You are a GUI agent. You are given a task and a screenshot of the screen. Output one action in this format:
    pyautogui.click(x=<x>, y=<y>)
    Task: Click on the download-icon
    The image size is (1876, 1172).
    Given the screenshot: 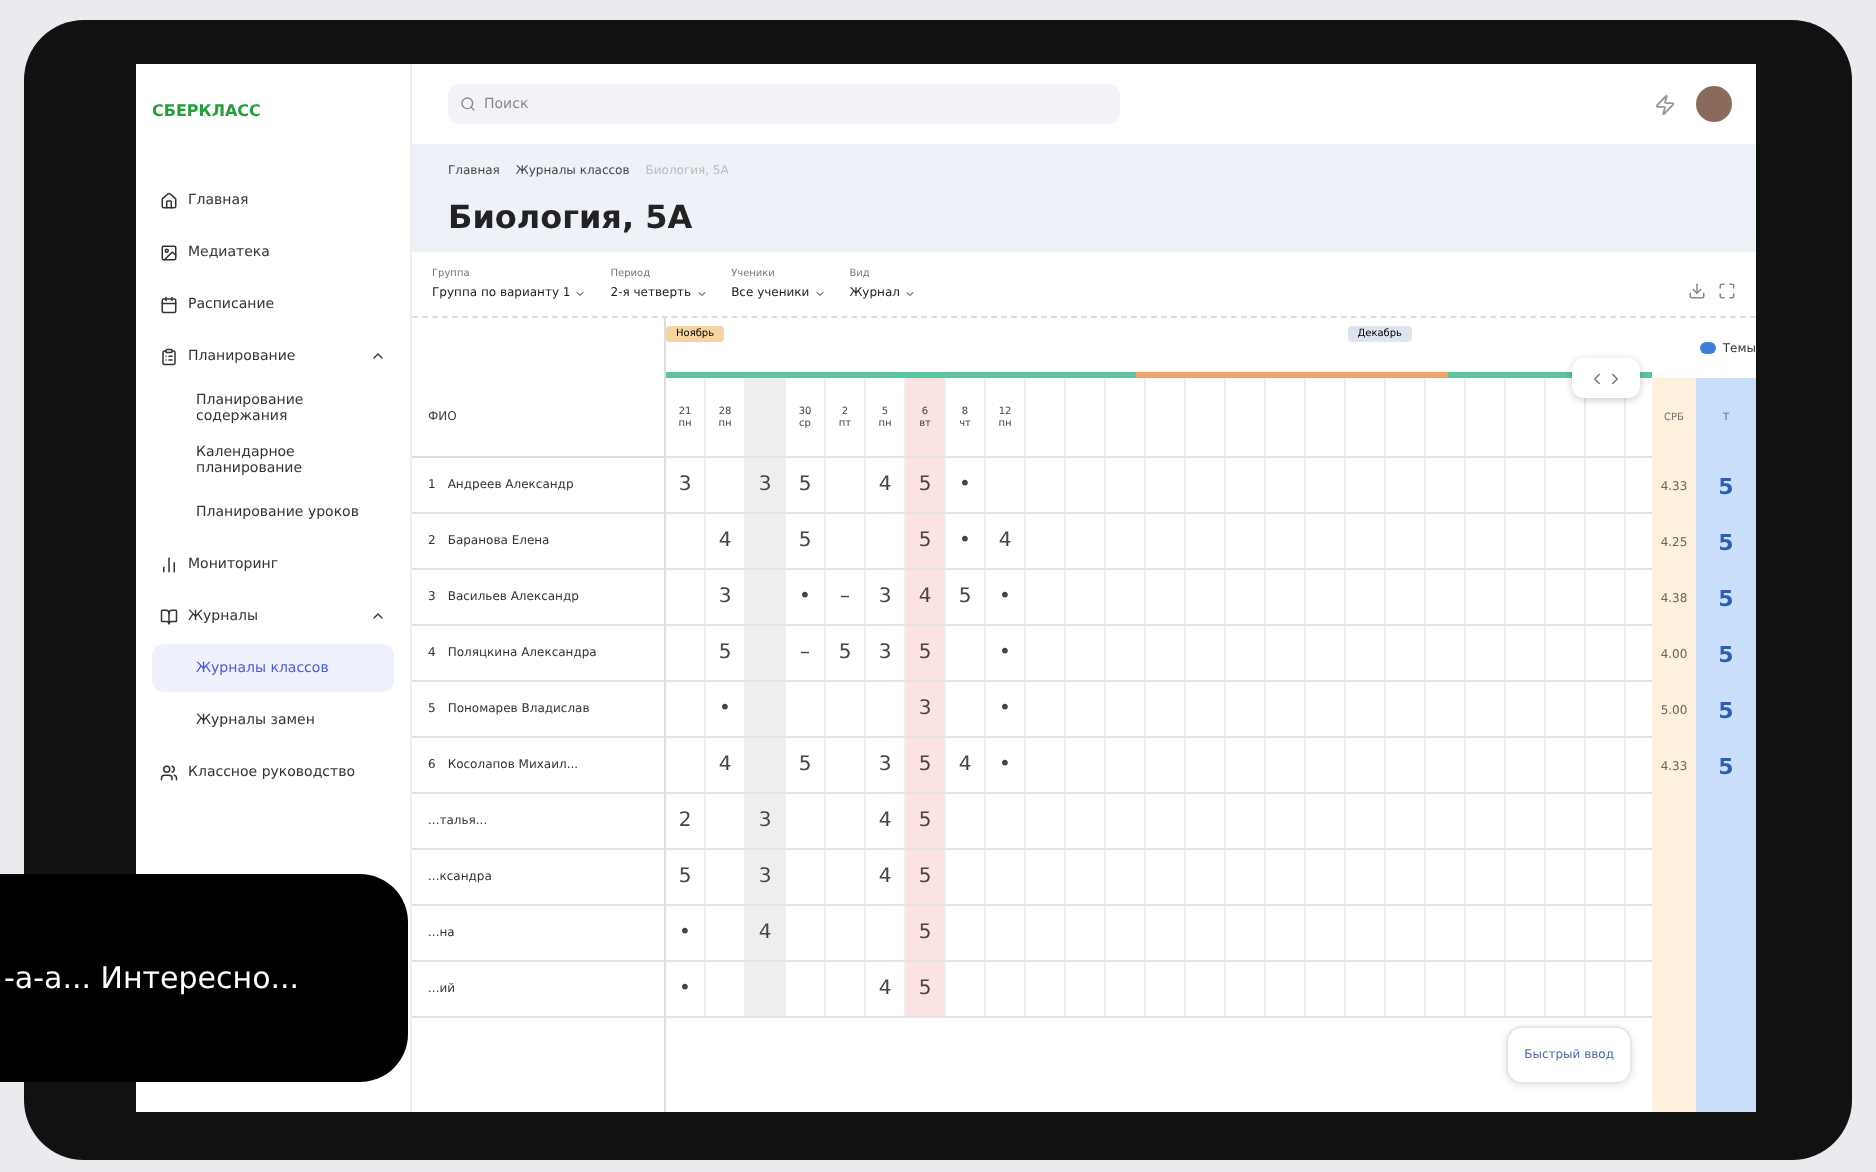 What is the action you would take?
    pyautogui.click(x=1697, y=291)
    